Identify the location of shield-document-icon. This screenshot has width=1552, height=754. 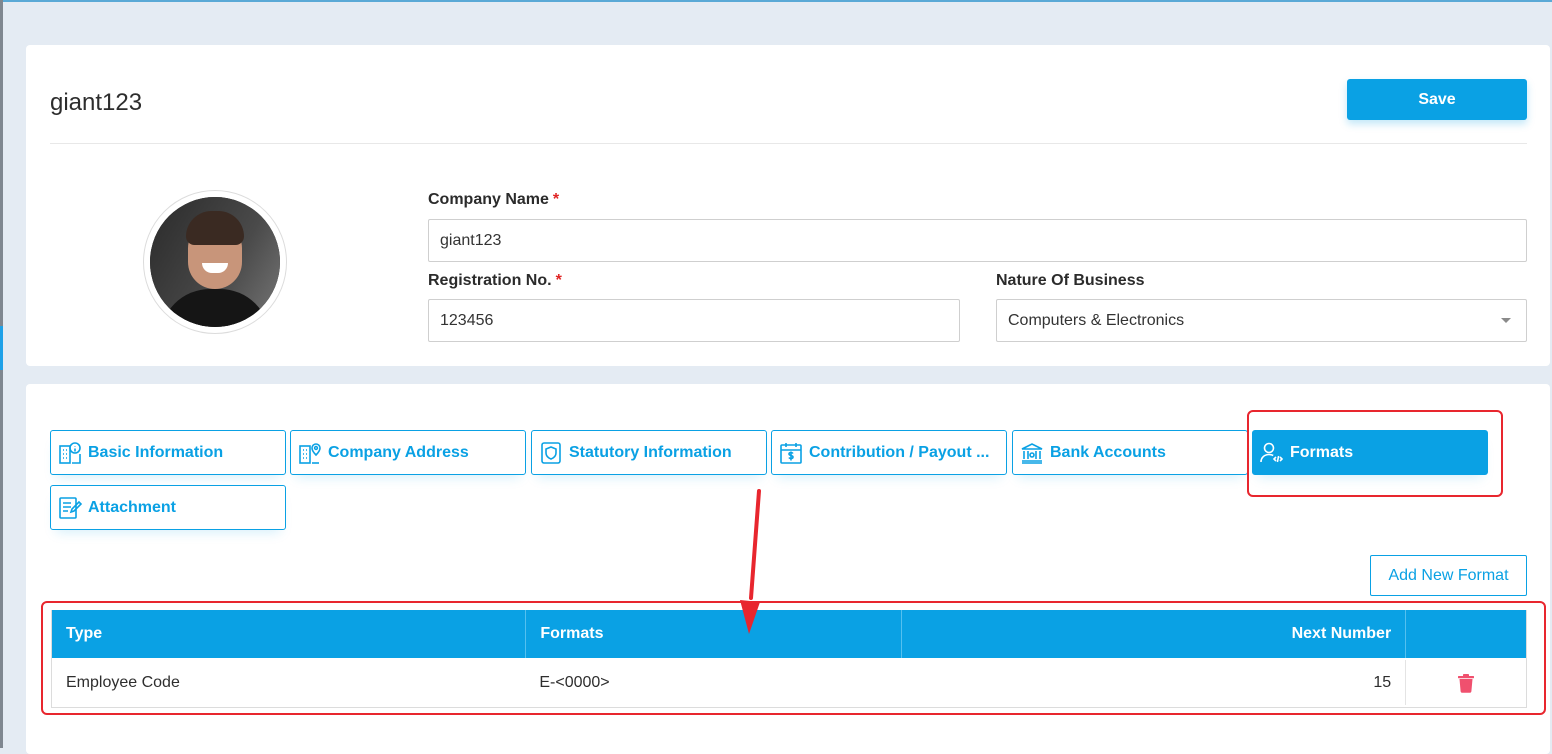
(551, 453).